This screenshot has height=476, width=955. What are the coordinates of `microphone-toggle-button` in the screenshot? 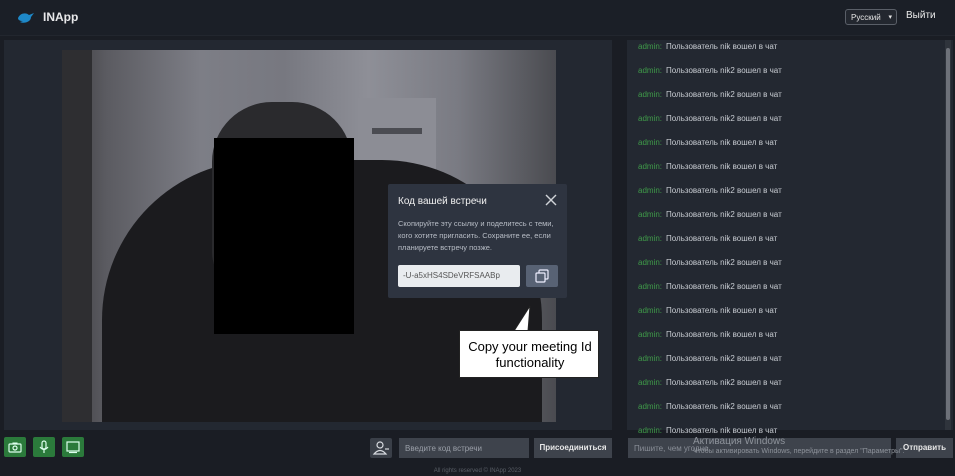 It's located at (44, 447).